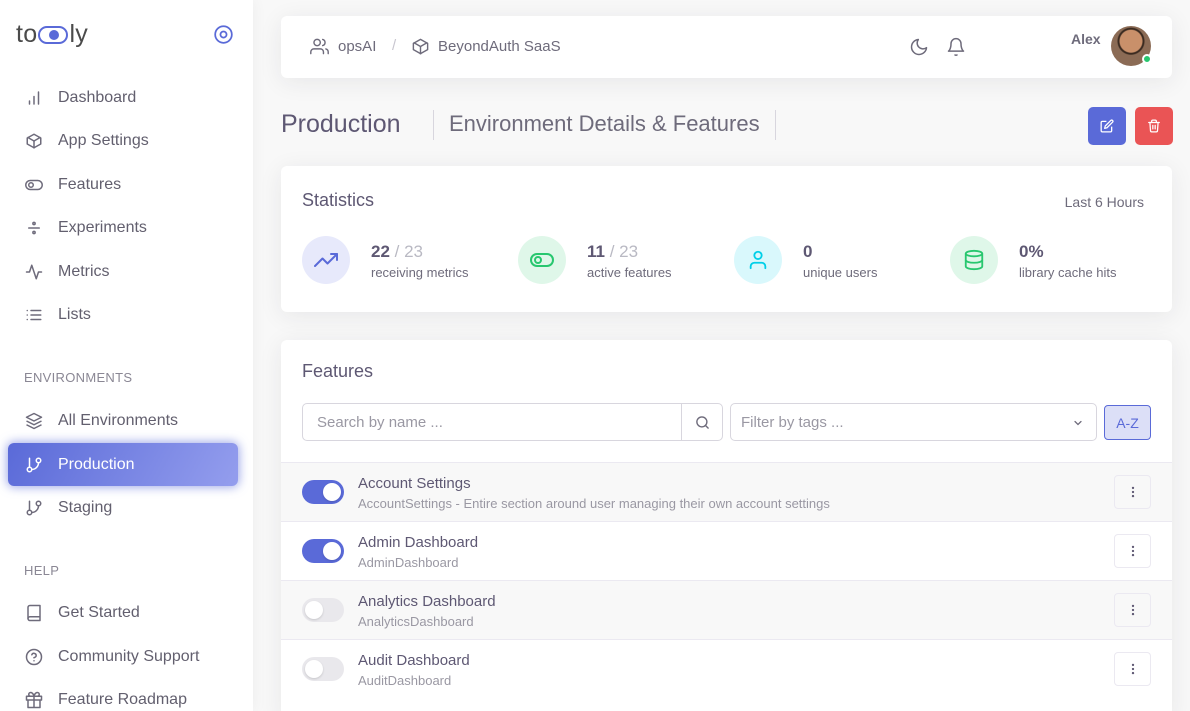 This screenshot has width=1190, height=711. I want to click on stat-value: 11 / 23, so click(613, 251).